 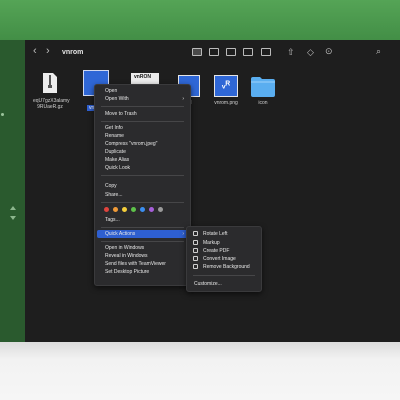 What do you see at coordinates (224, 267) in the screenshot?
I see `menu-item-remove-background: Remove Background` at bounding box center [224, 267].